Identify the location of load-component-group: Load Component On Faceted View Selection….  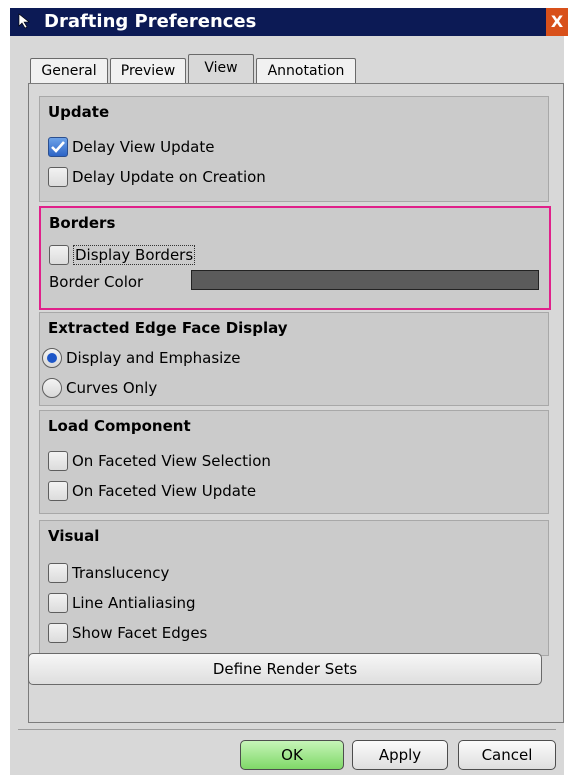
(294, 462).